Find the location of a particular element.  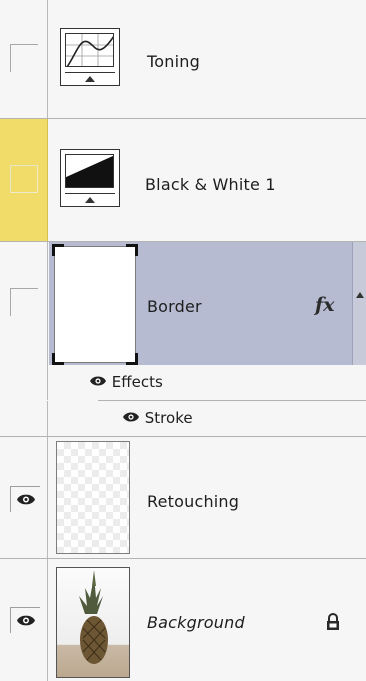

white-border-thumbnail is located at coordinates (95, 304).